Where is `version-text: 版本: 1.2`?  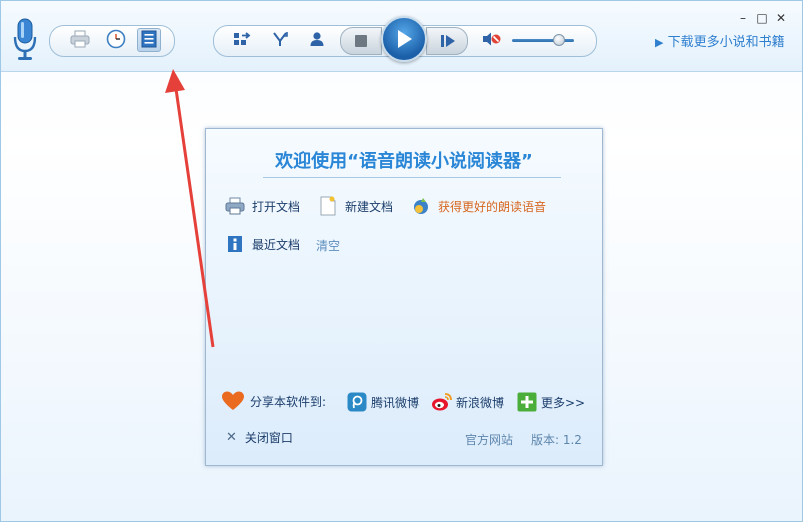
version-text: 版本: 1.2 is located at coordinates (556, 439).